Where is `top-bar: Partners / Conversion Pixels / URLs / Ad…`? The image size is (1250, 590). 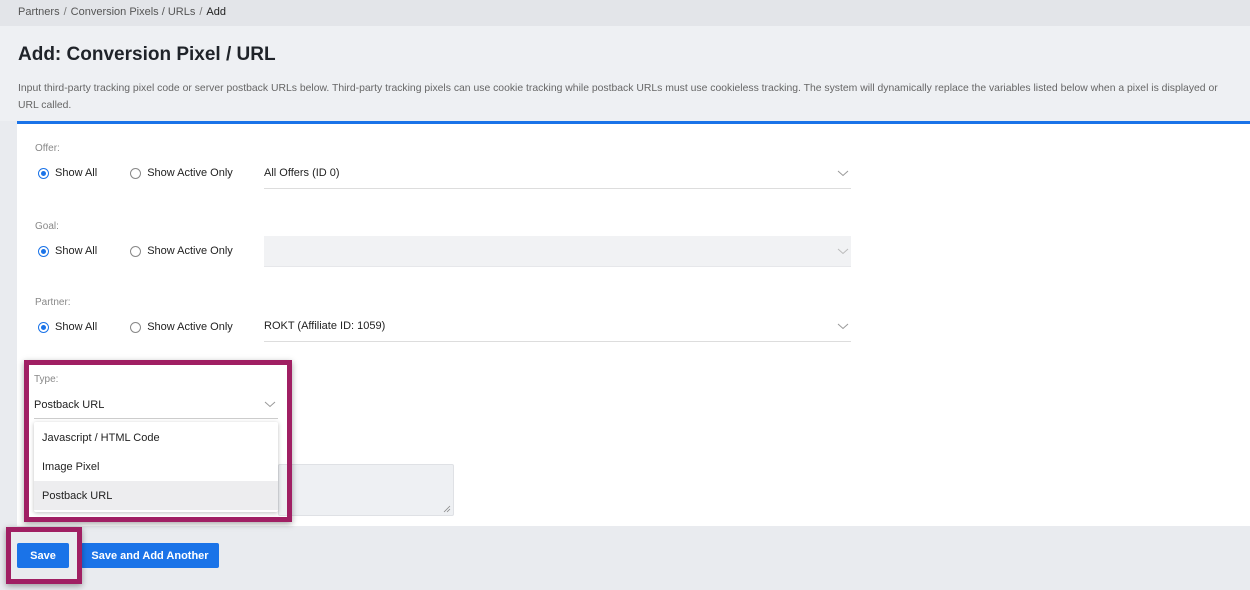
top-bar: Partners / Conversion Pixels / URLs / Ad… is located at coordinates (625, 13).